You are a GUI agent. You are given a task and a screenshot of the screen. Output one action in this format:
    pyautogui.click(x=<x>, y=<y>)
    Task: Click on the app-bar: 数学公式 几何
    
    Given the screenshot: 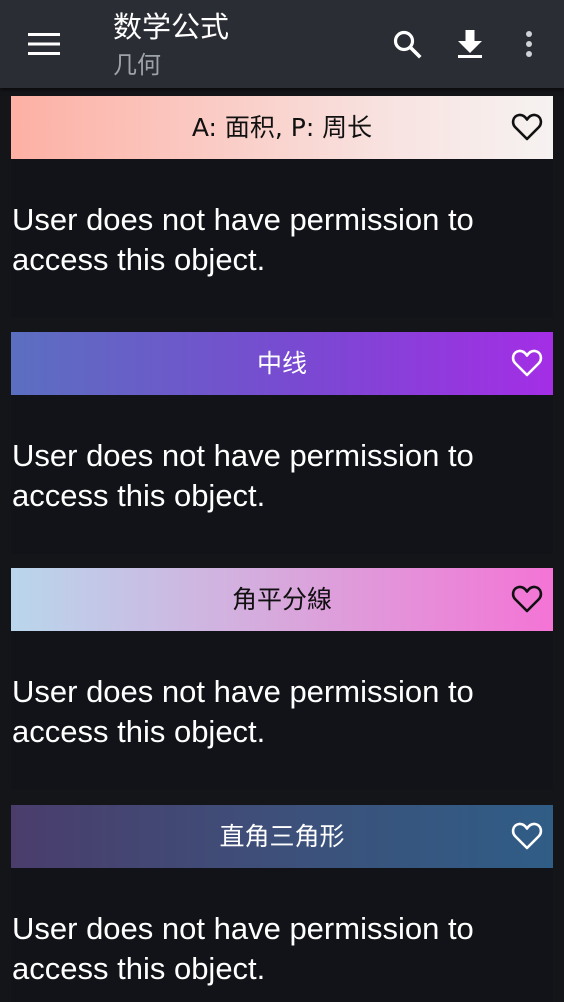 What is the action you would take?
    pyautogui.click(x=282, y=44)
    